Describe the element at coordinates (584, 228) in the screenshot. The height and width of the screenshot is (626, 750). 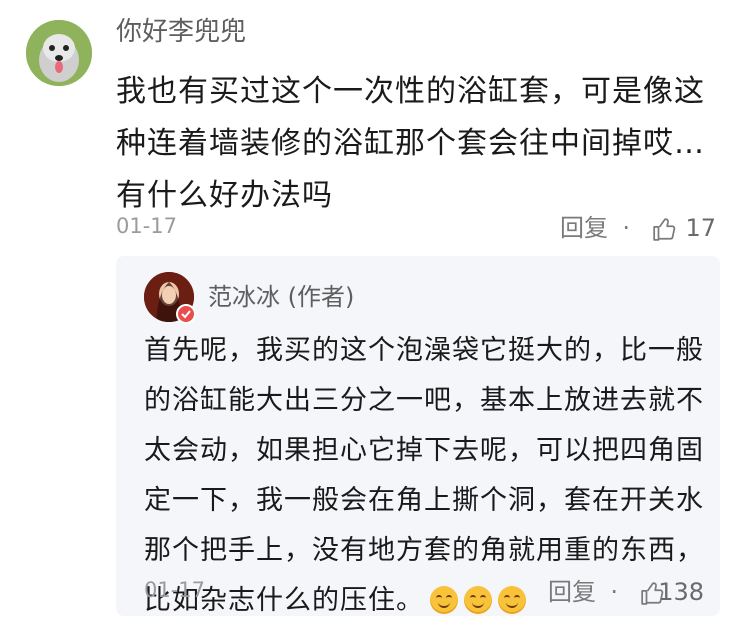
I see `reply-button: 回复` at that location.